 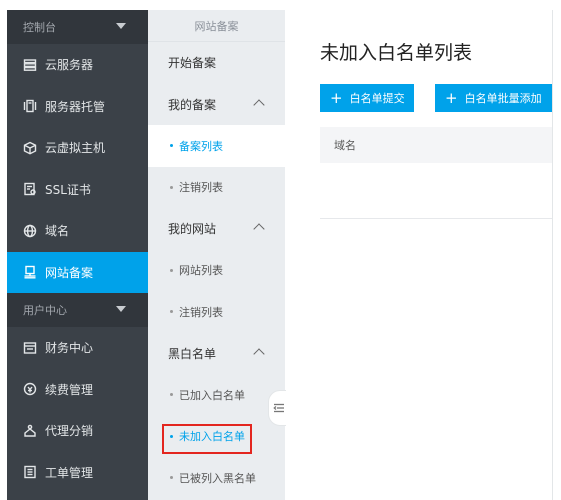 I want to click on submenu-item-filing-cancel-list: 注销列表, so click(x=216, y=188).